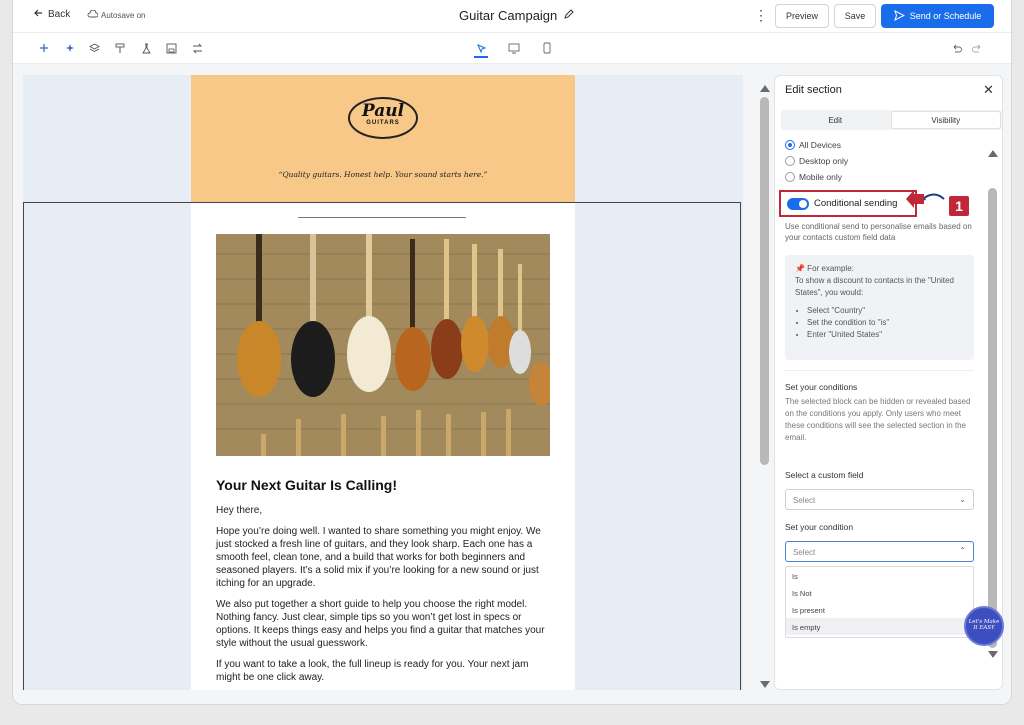  Describe the element at coordinates (123, 15) in the screenshot. I see `autosave-label: Autosave on` at that location.